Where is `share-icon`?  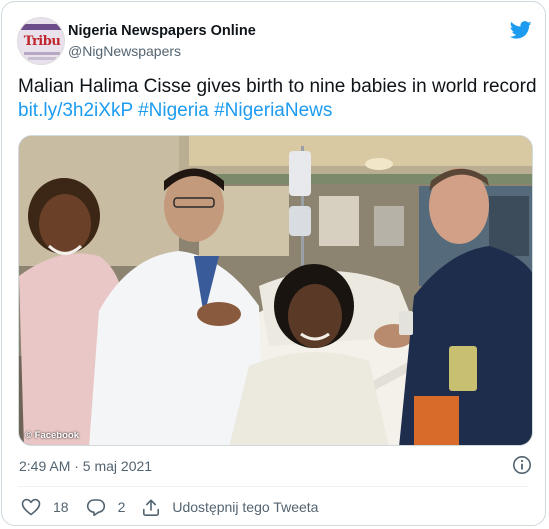 share-icon is located at coordinates (151, 507).